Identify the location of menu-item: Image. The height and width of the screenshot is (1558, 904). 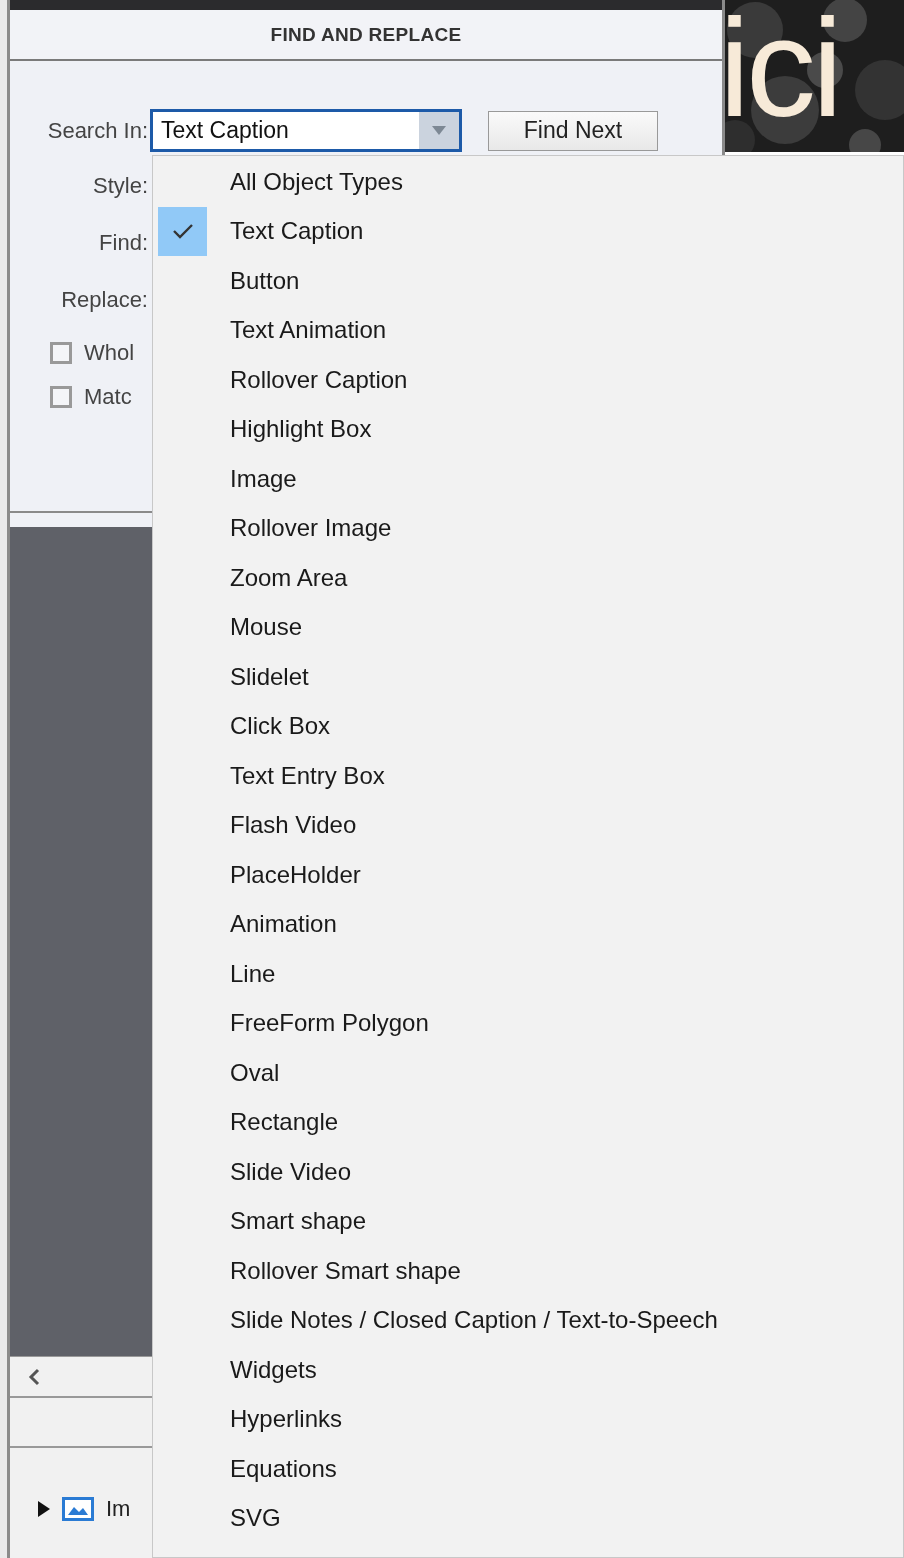
(263, 478).